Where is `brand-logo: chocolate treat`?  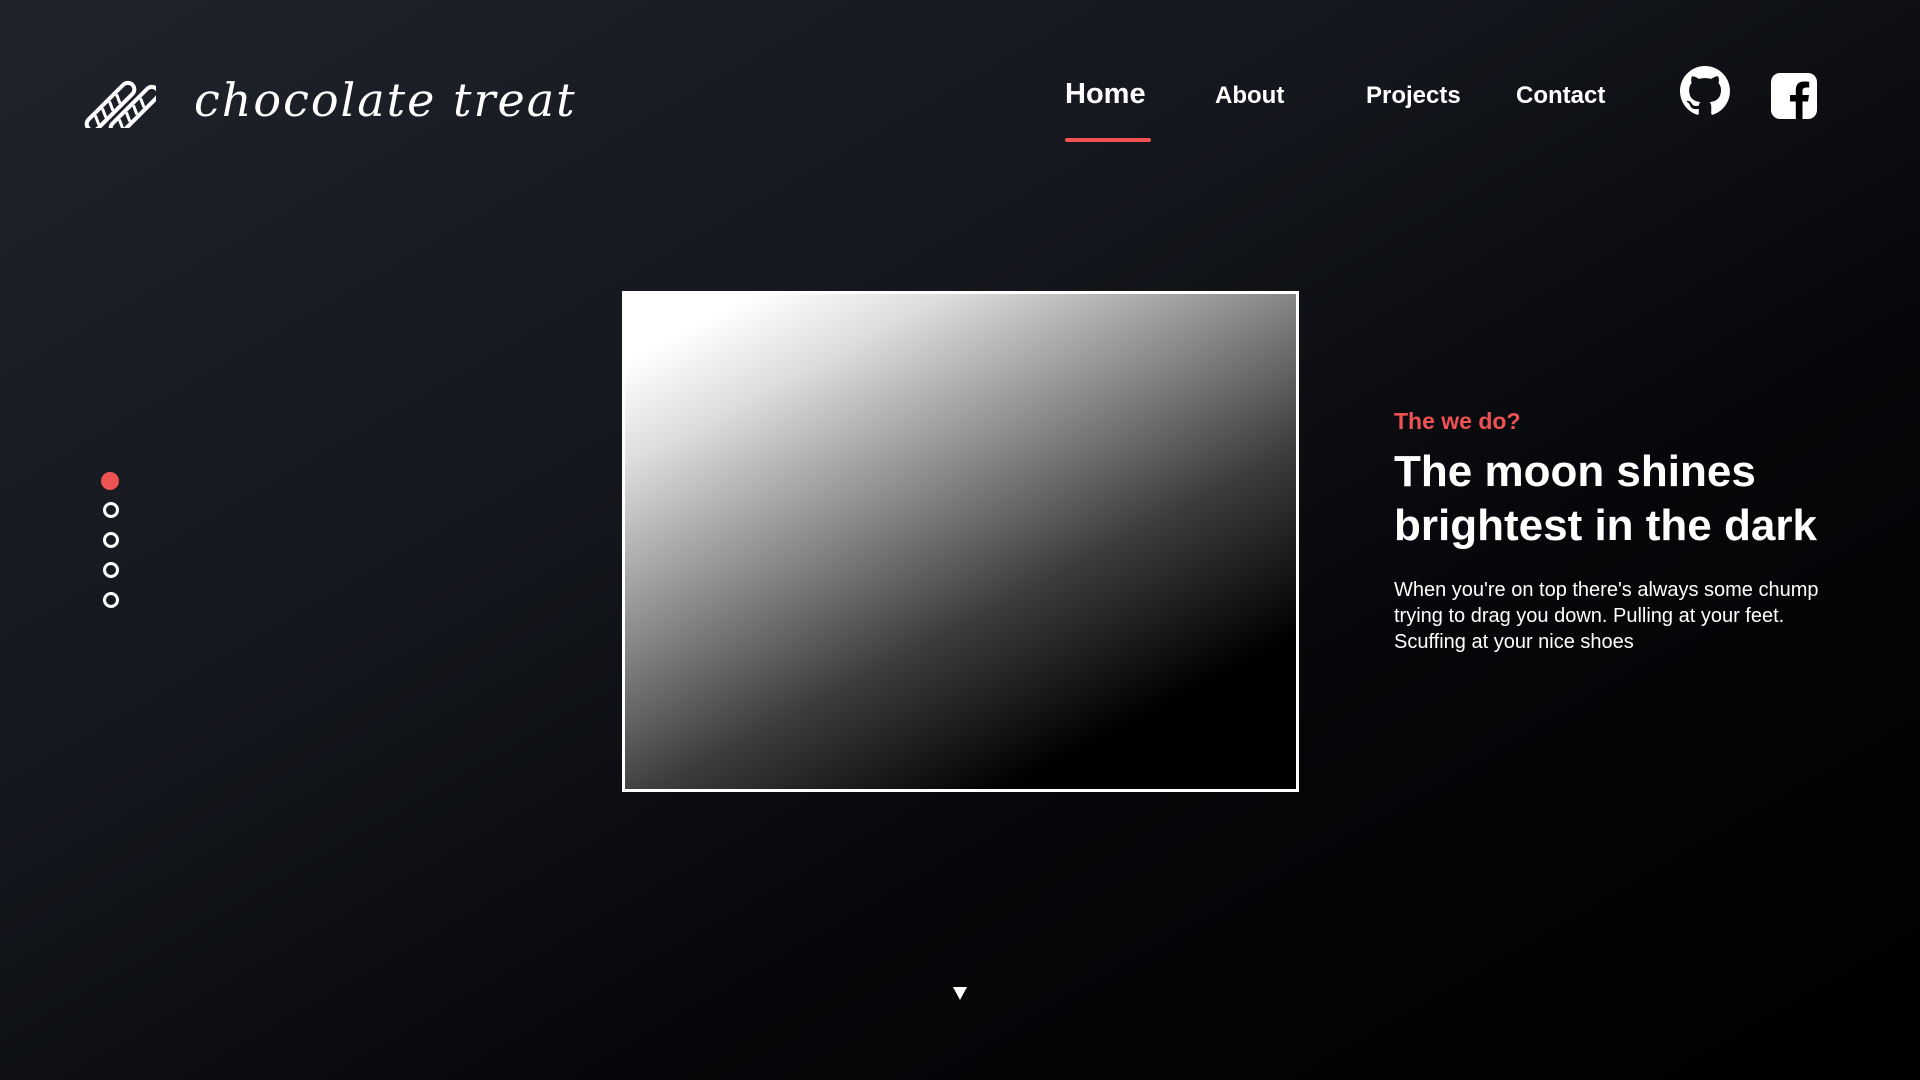 brand-logo: chocolate treat is located at coordinates (327, 100).